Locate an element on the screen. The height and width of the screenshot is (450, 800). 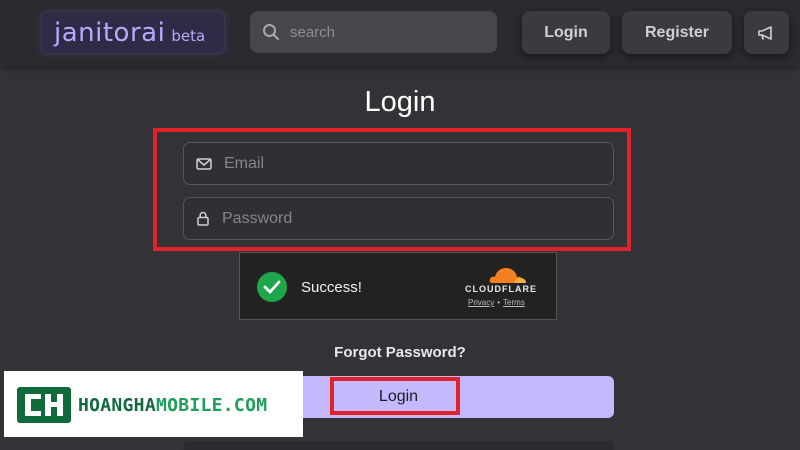
cloudflare-captcha-widget: Success! CLOUDFLARE Privacy • Terms is located at coordinates (398, 286).